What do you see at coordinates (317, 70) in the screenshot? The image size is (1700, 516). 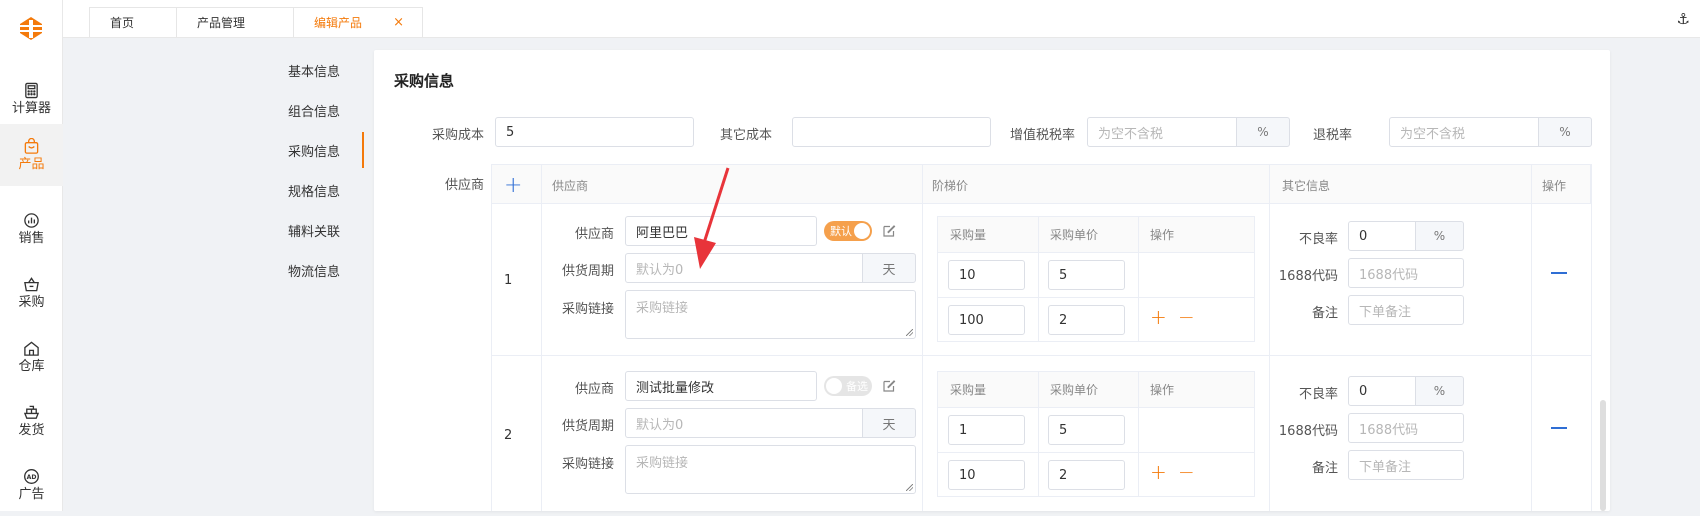 I see `anchor-basic-info: 基本信息` at bounding box center [317, 70].